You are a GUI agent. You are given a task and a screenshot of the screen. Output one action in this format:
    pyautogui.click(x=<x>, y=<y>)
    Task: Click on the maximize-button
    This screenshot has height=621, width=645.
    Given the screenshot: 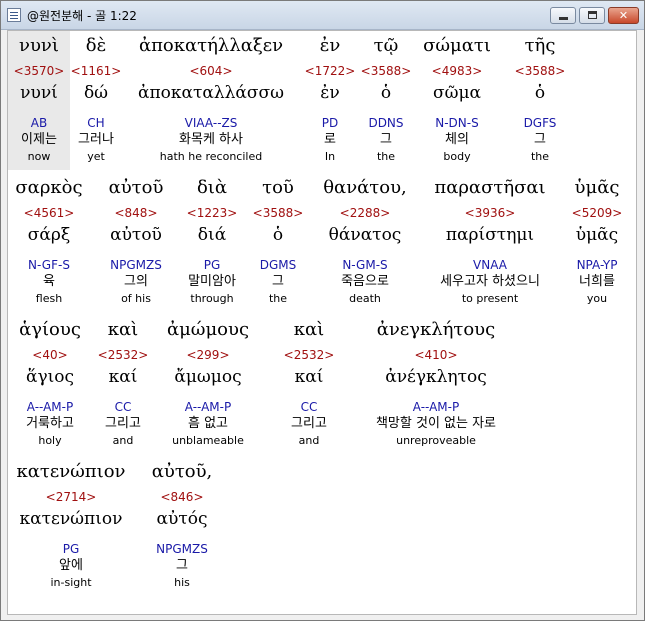 What is the action you would take?
    pyautogui.click(x=592, y=15)
    